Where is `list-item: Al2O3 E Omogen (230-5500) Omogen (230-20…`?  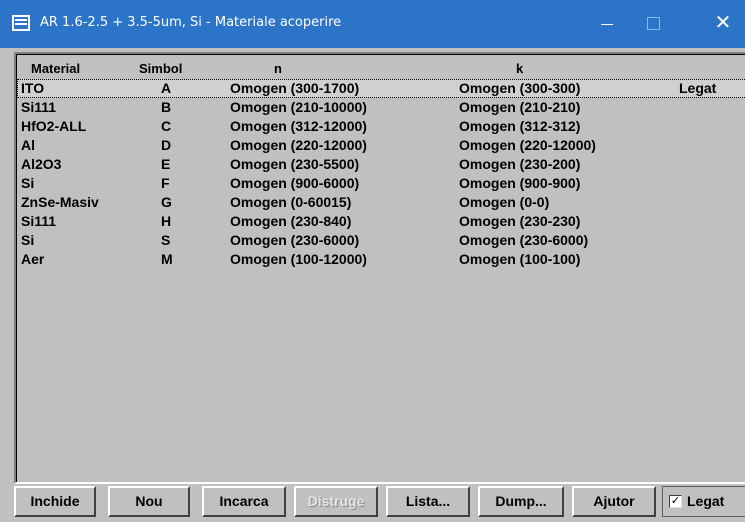 list-item: Al2O3 E Omogen (230-5500) Omogen (230-20… is located at coordinates (381, 164).